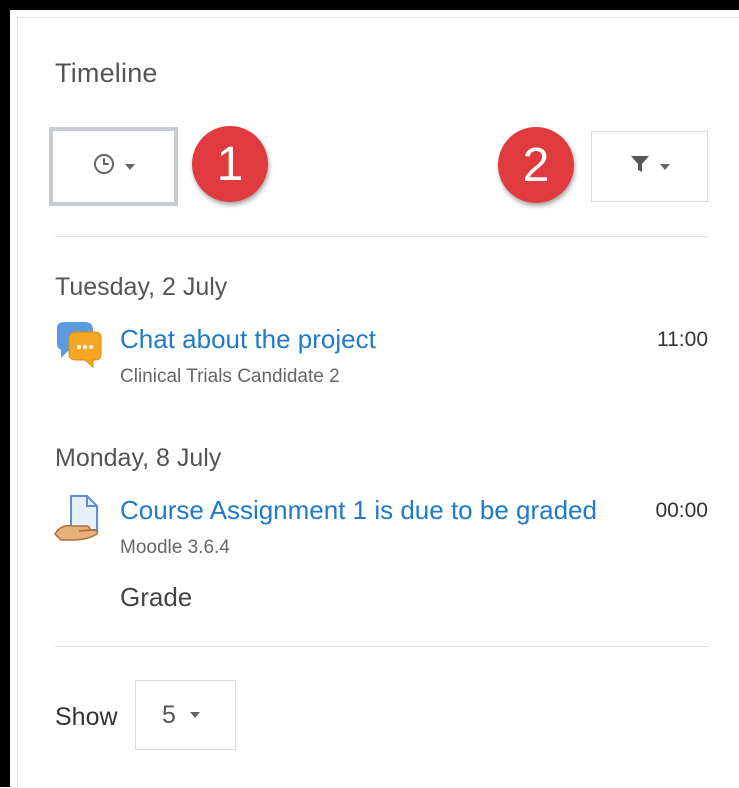 The width and height of the screenshot is (739, 788). Describe the element at coordinates (175, 547) in the screenshot. I see `event-course: Moodle 3.6.4` at that location.